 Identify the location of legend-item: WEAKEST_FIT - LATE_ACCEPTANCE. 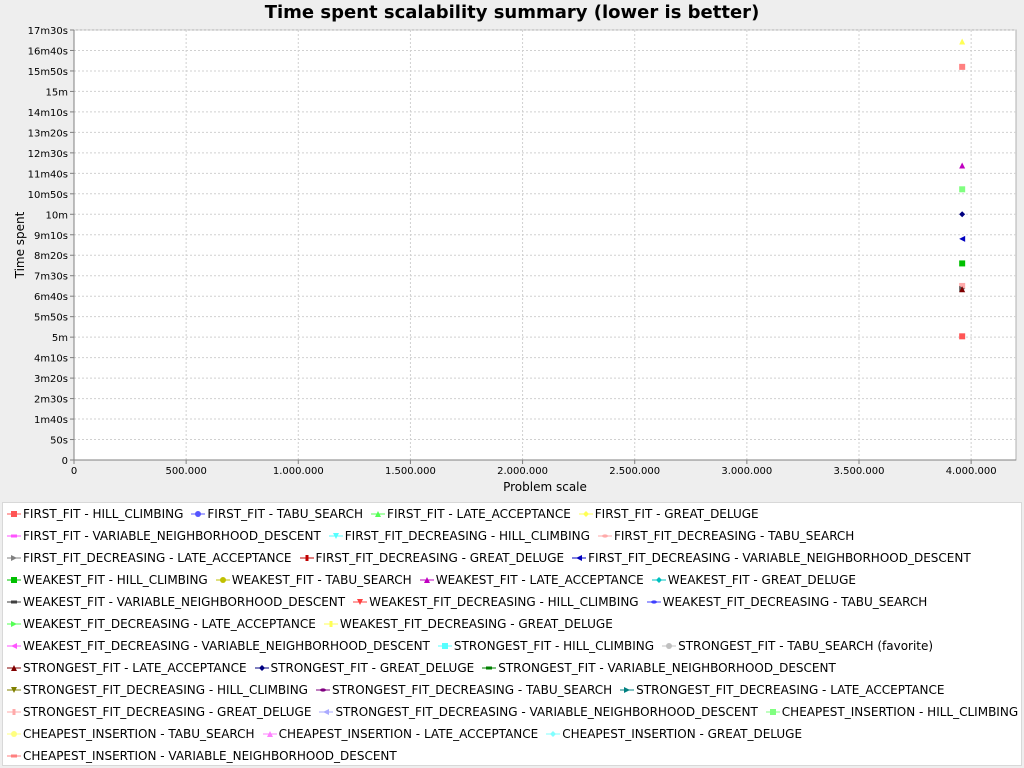
(531, 580).